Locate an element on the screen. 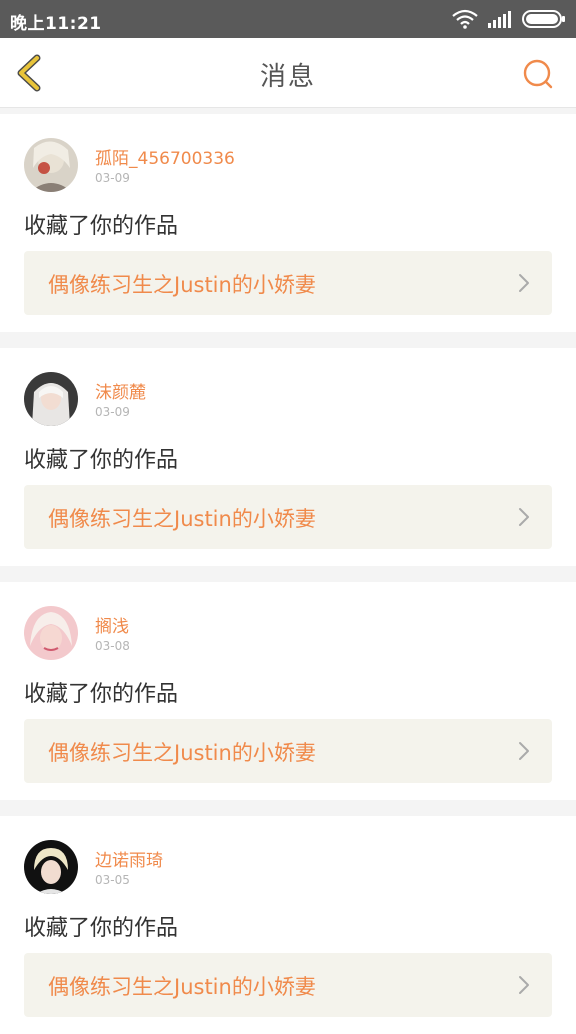 This screenshot has height=1034, width=576. status-time: 晚上11:21 is located at coordinates (56, 24).